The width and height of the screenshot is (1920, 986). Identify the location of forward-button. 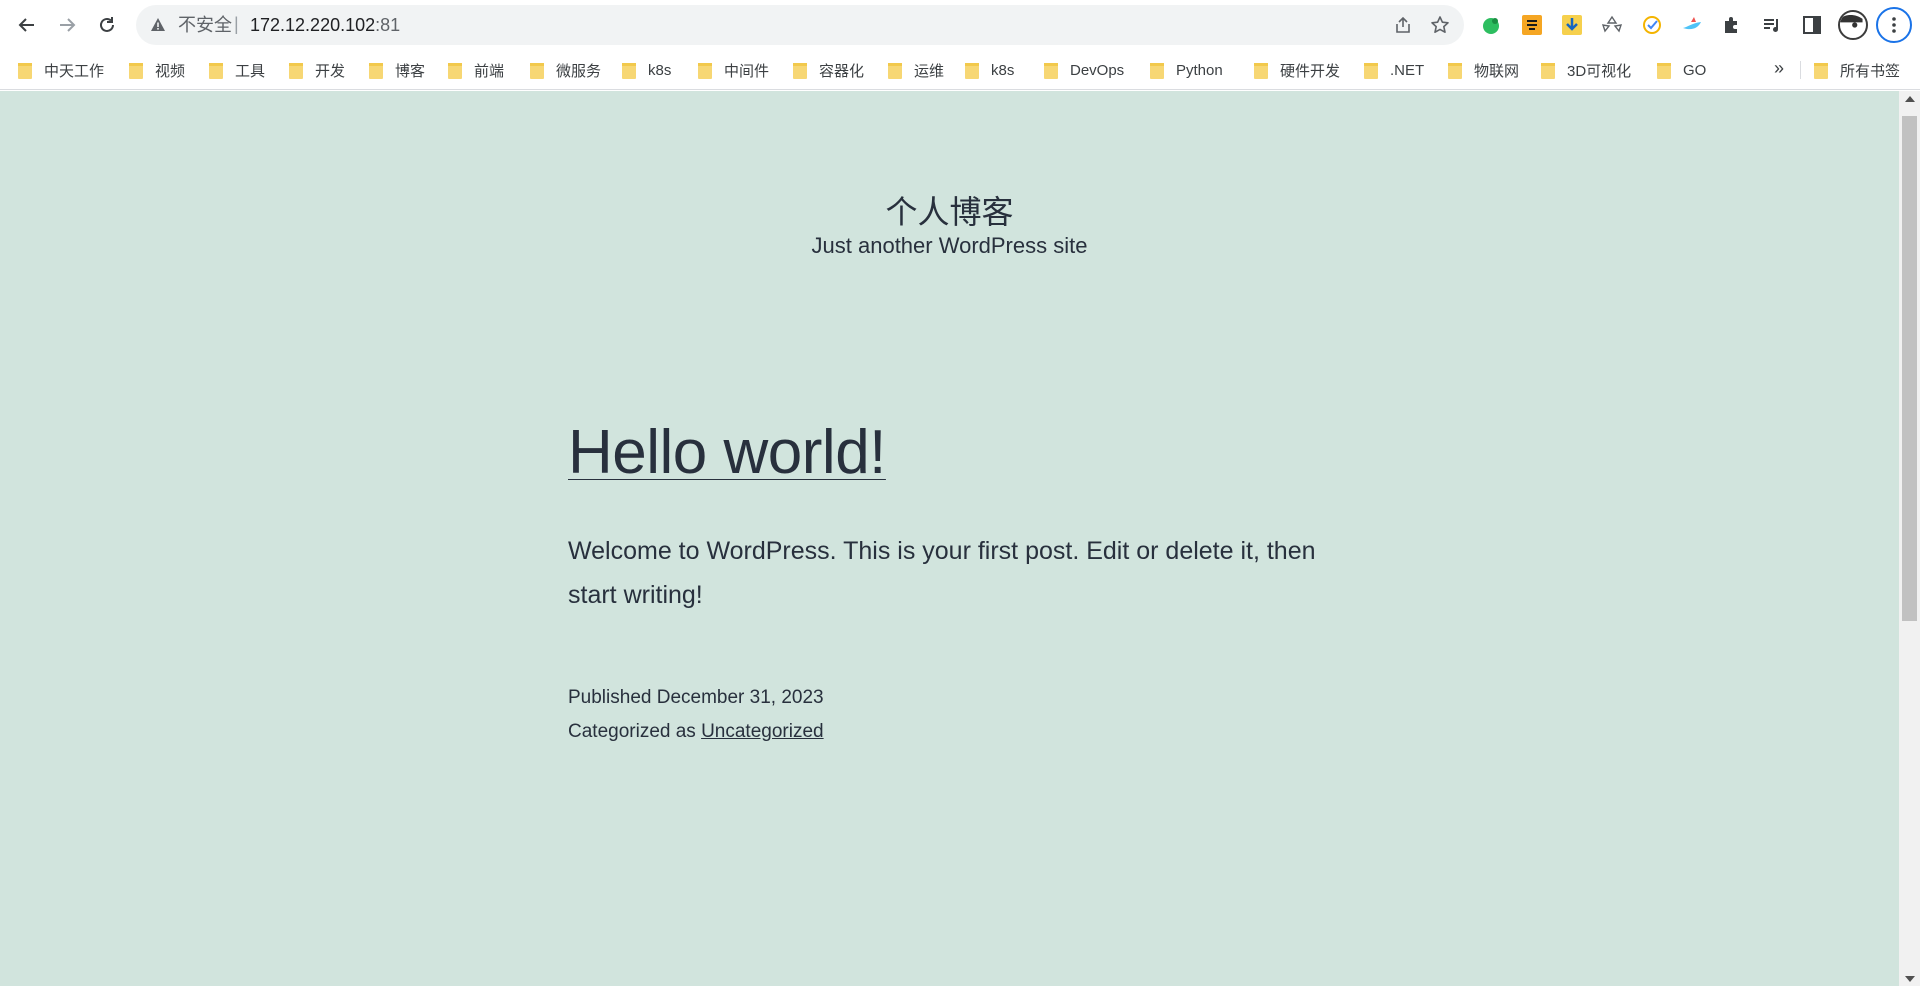
(67, 25).